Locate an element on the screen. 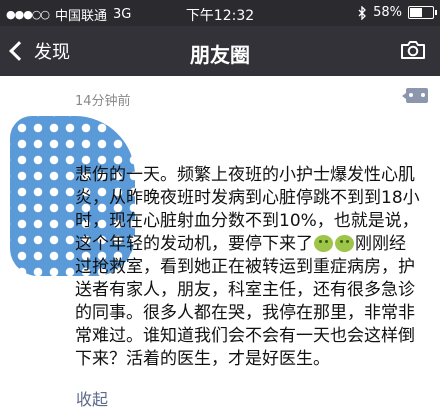 This screenshot has width=440, height=411. more-options-button is located at coordinates (415, 95).